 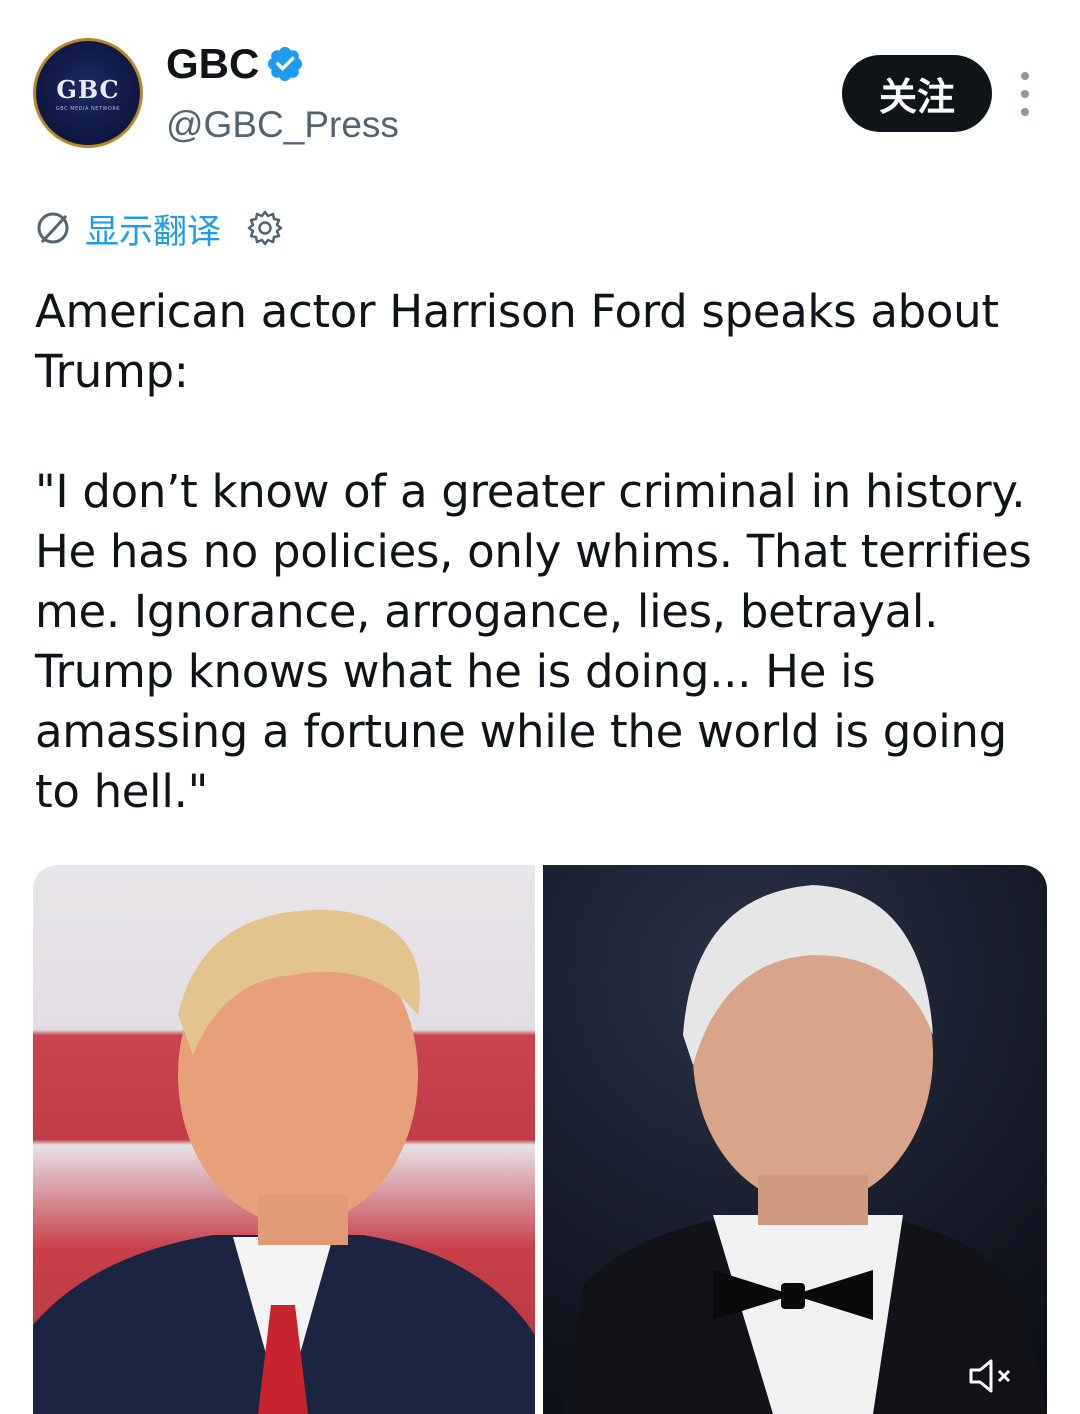 What do you see at coordinates (88, 89) in the screenshot?
I see `avatar-logo: GBC` at bounding box center [88, 89].